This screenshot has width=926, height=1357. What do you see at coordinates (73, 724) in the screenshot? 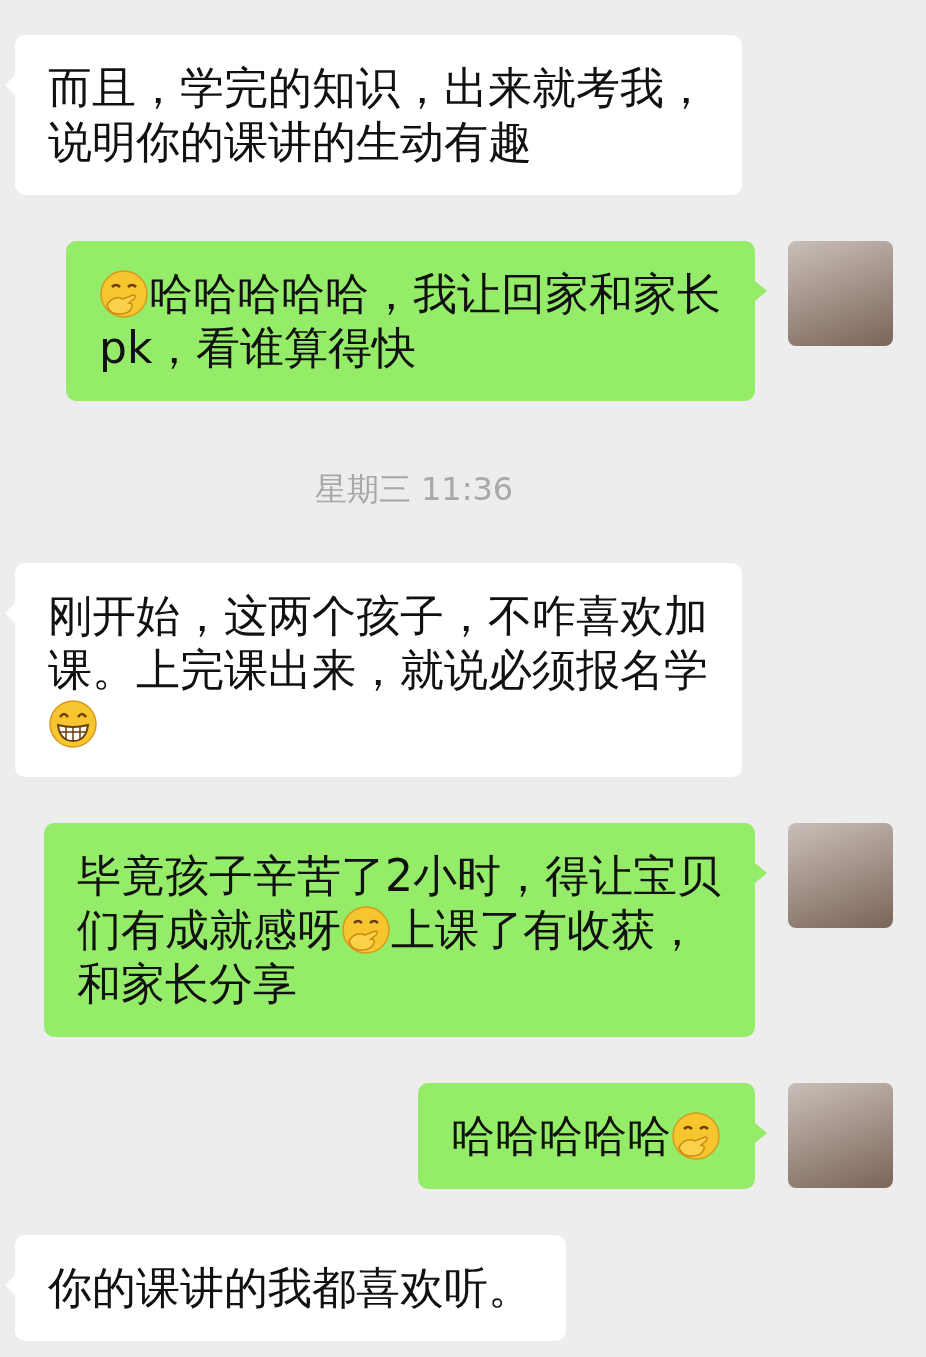
I see `grinning-face-emoji-icon` at bounding box center [73, 724].